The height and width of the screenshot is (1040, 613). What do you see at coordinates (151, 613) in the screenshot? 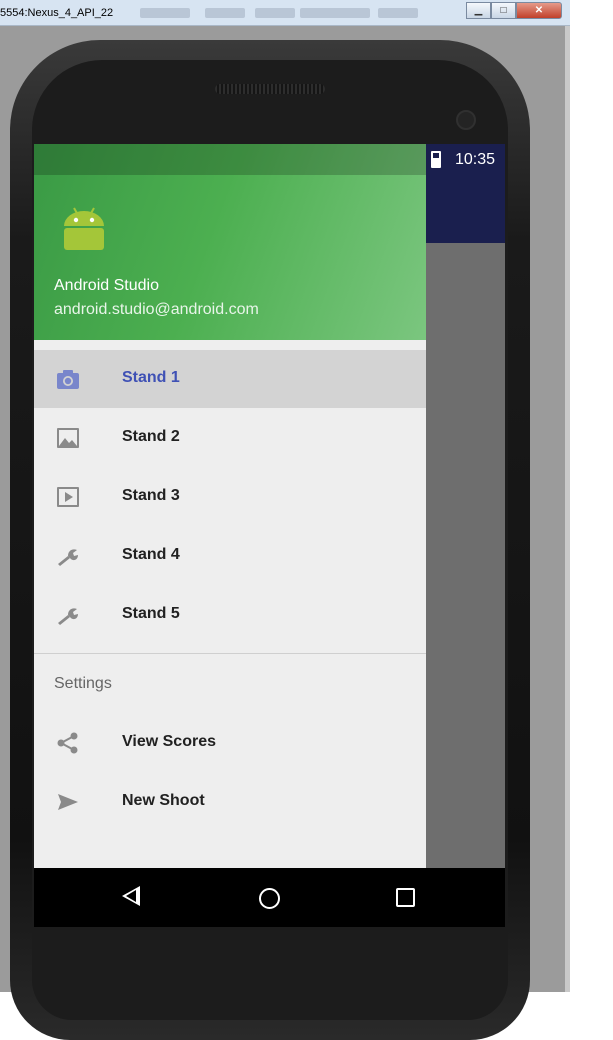
I see `menu-item-label: Stand 5` at bounding box center [151, 613].